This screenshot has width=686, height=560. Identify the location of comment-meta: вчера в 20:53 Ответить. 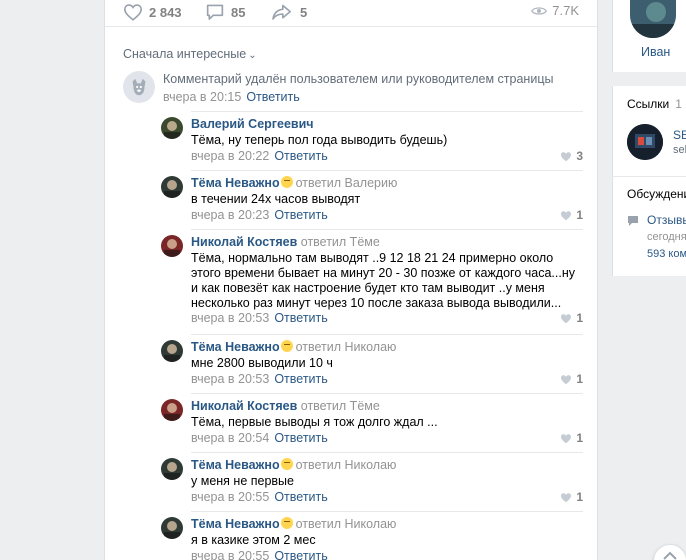
(259, 379).